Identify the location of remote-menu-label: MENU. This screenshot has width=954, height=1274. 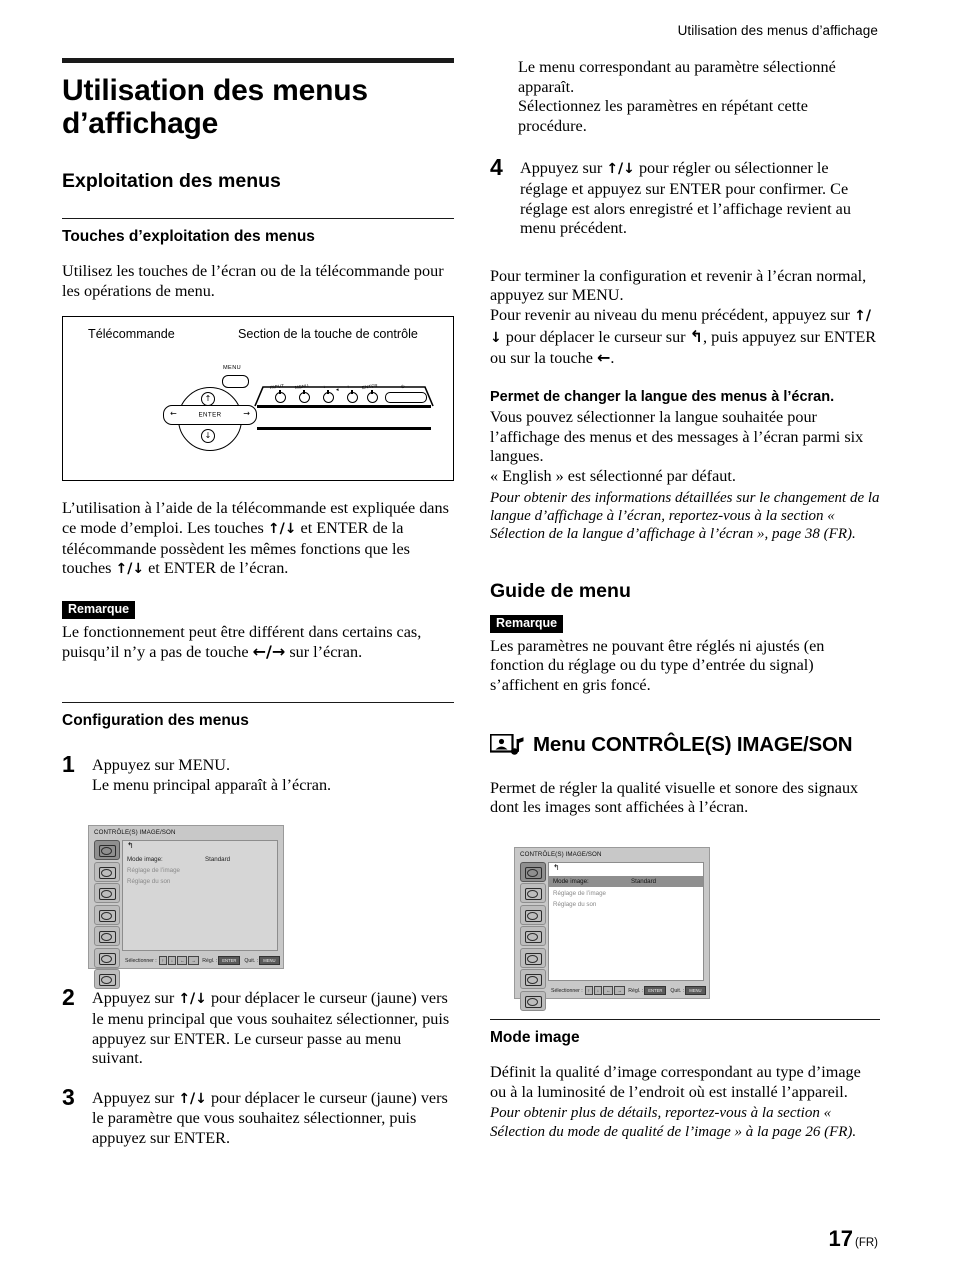
(232, 368).